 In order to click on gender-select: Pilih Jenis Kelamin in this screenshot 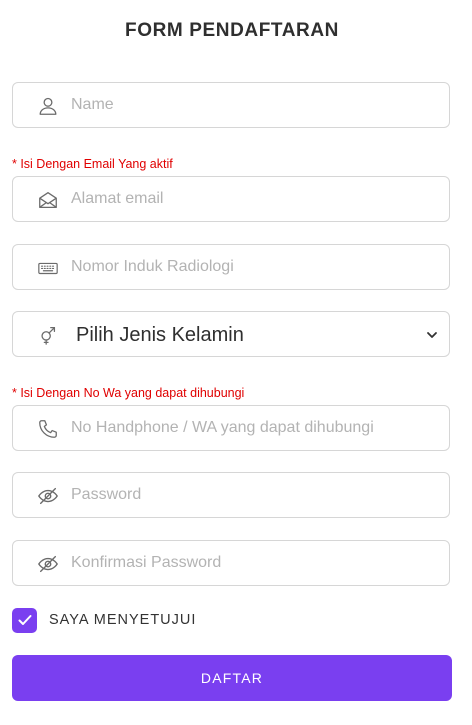, I will do `click(231, 334)`.